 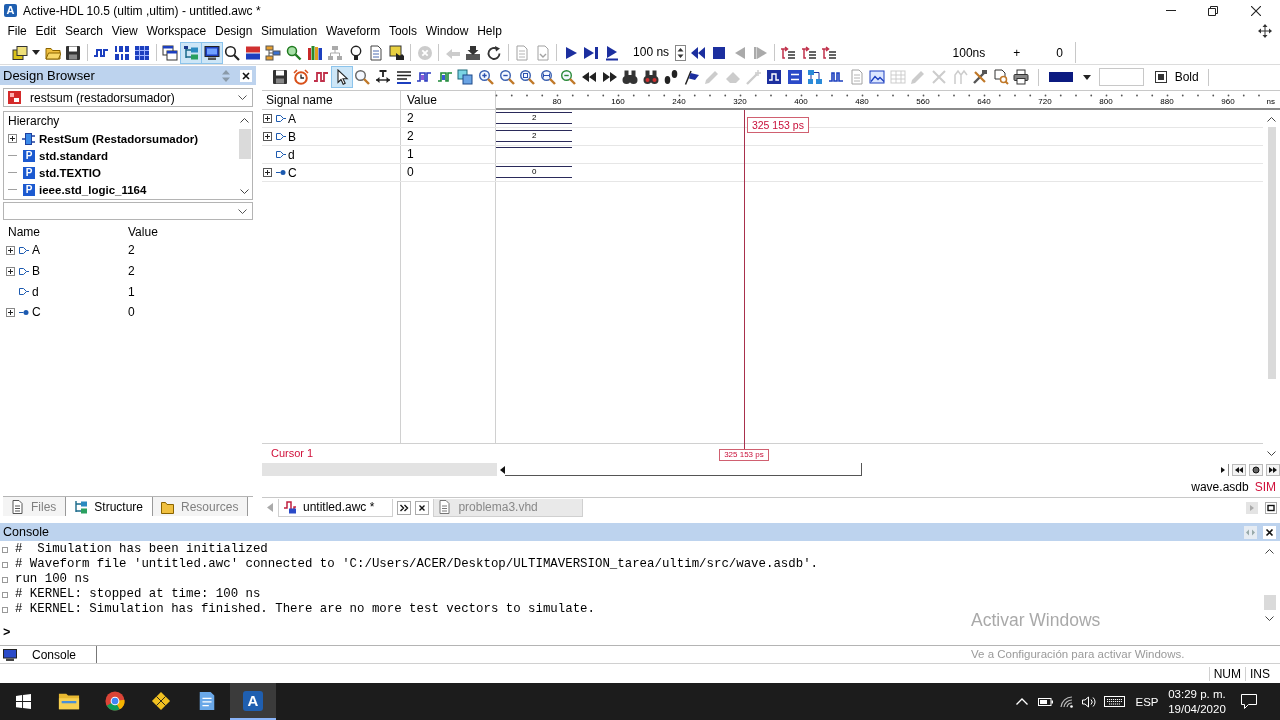 What do you see at coordinates (611, 52) in the screenshot?
I see `step-icon` at bounding box center [611, 52].